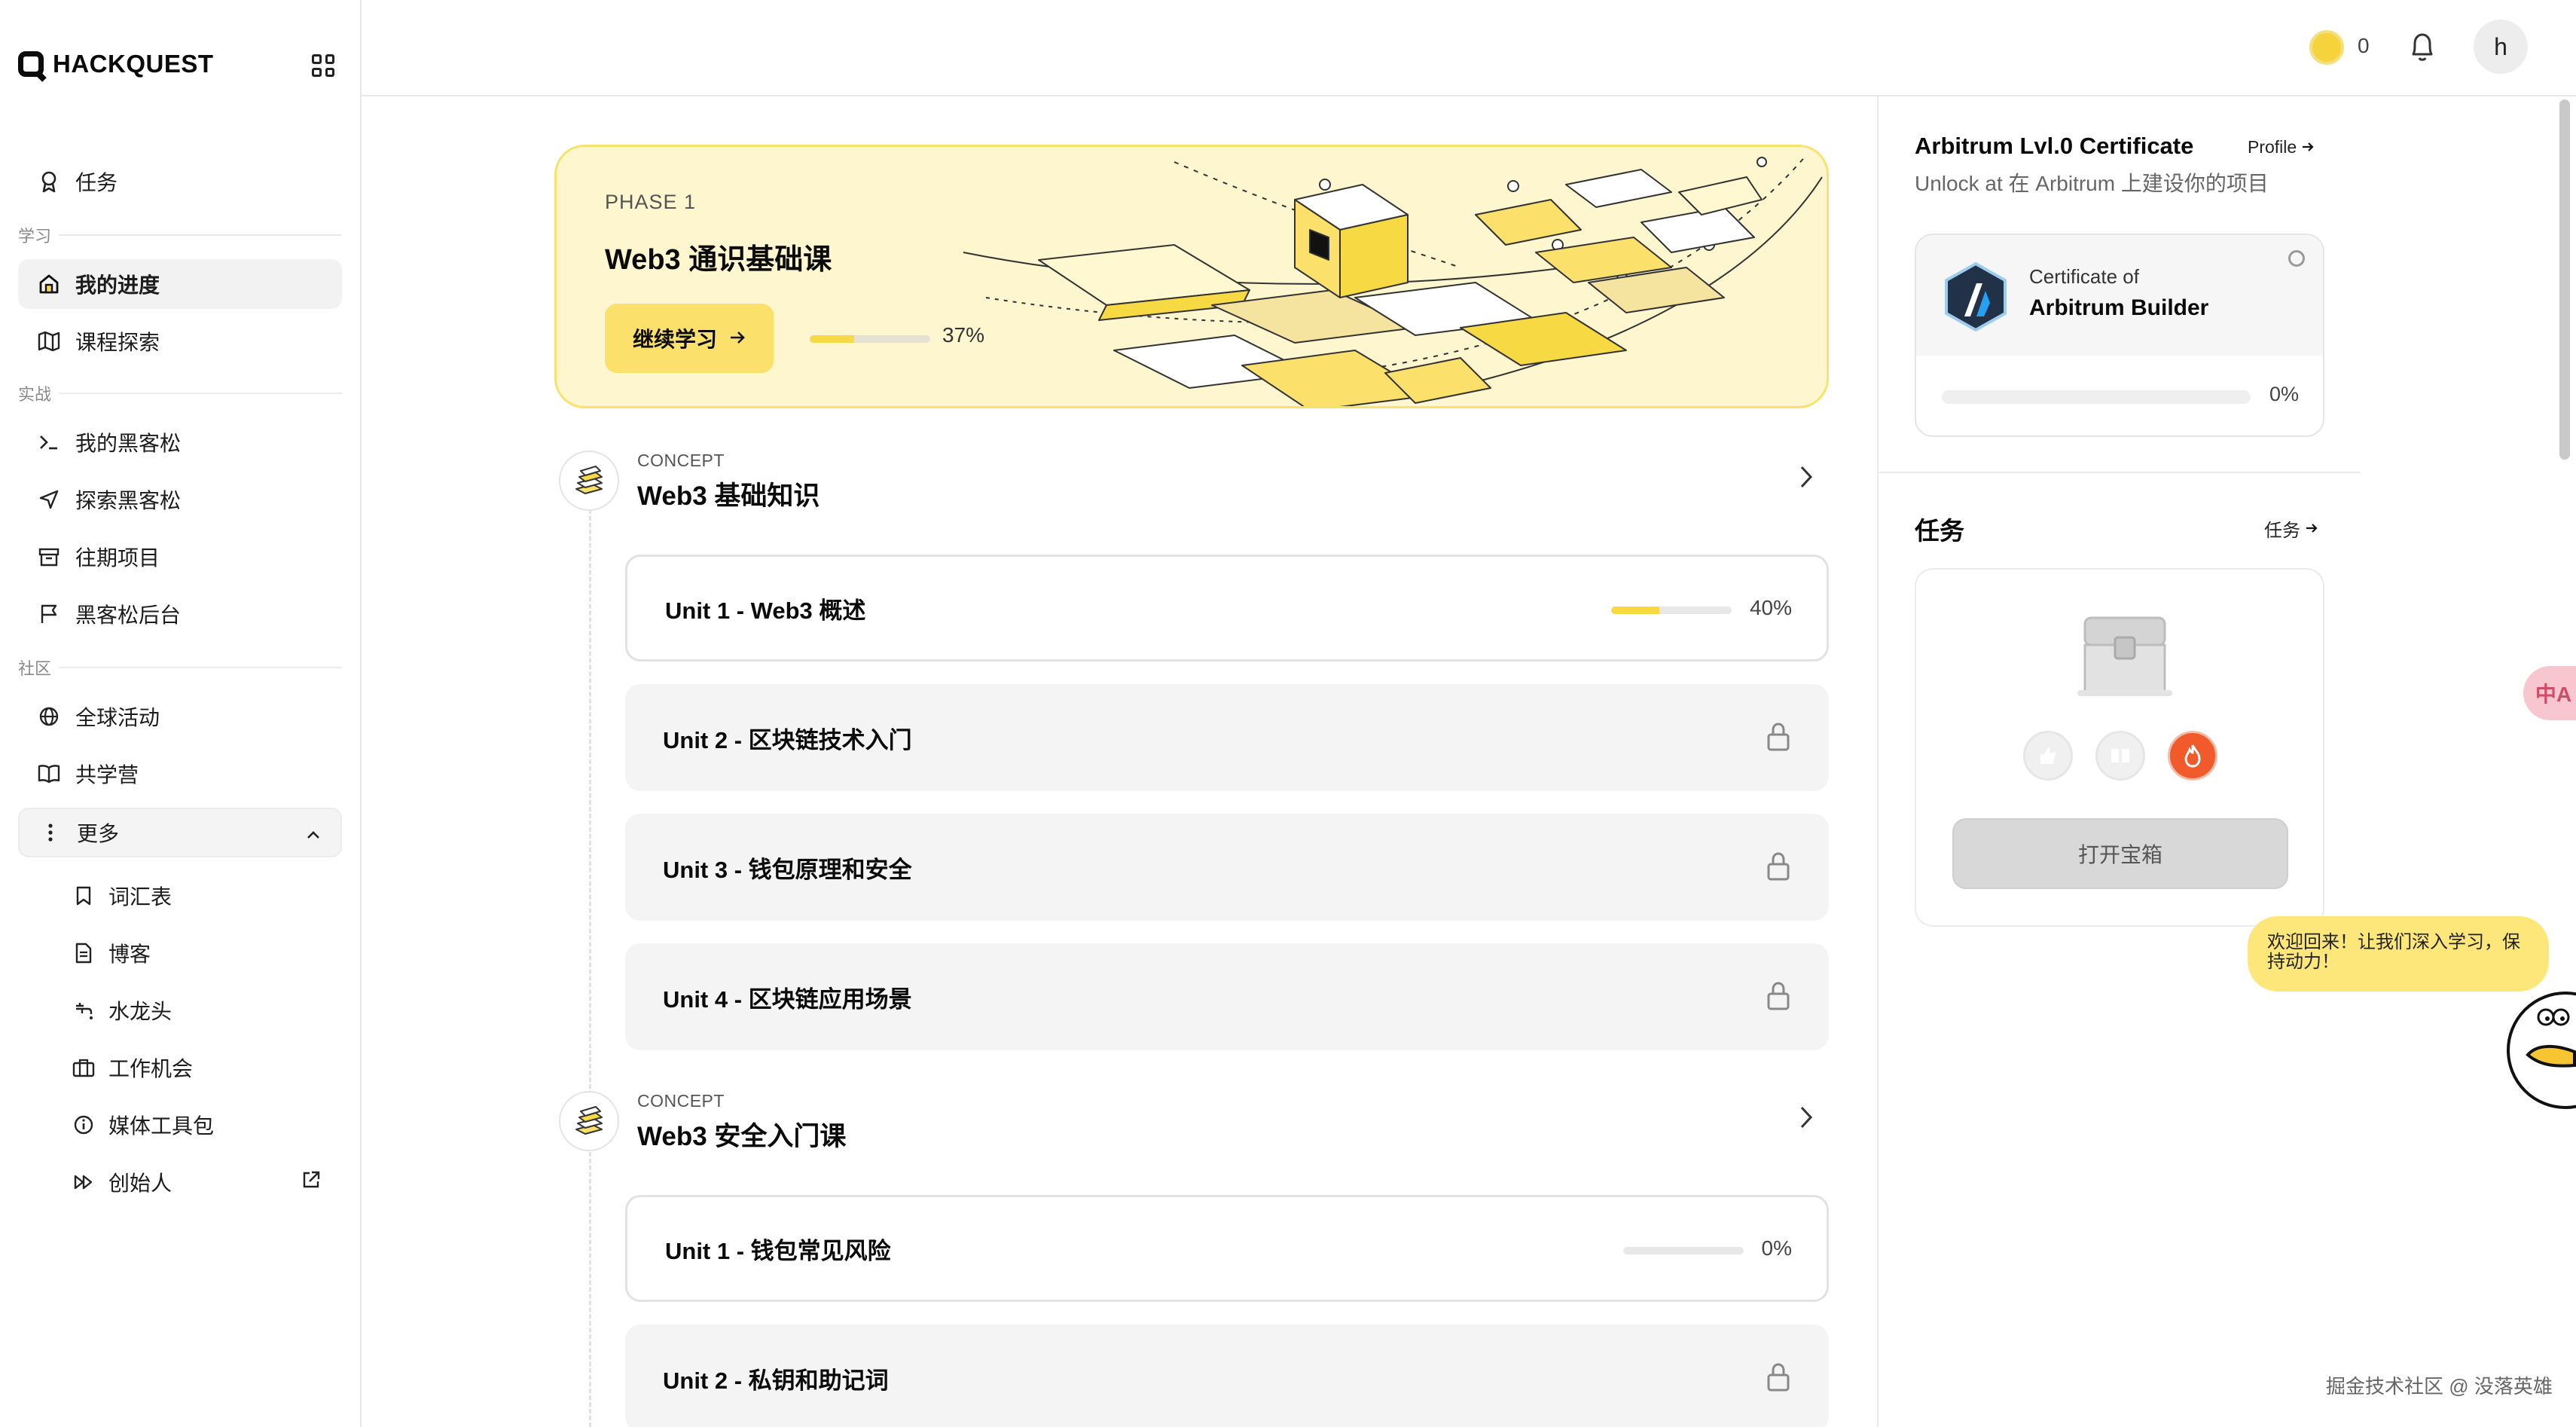 This screenshot has height=1427, width=2576. What do you see at coordinates (1227, 868) in the screenshot?
I see `unit-card-locked: Unit 3 - 钱包原理和安全` at bounding box center [1227, 868].